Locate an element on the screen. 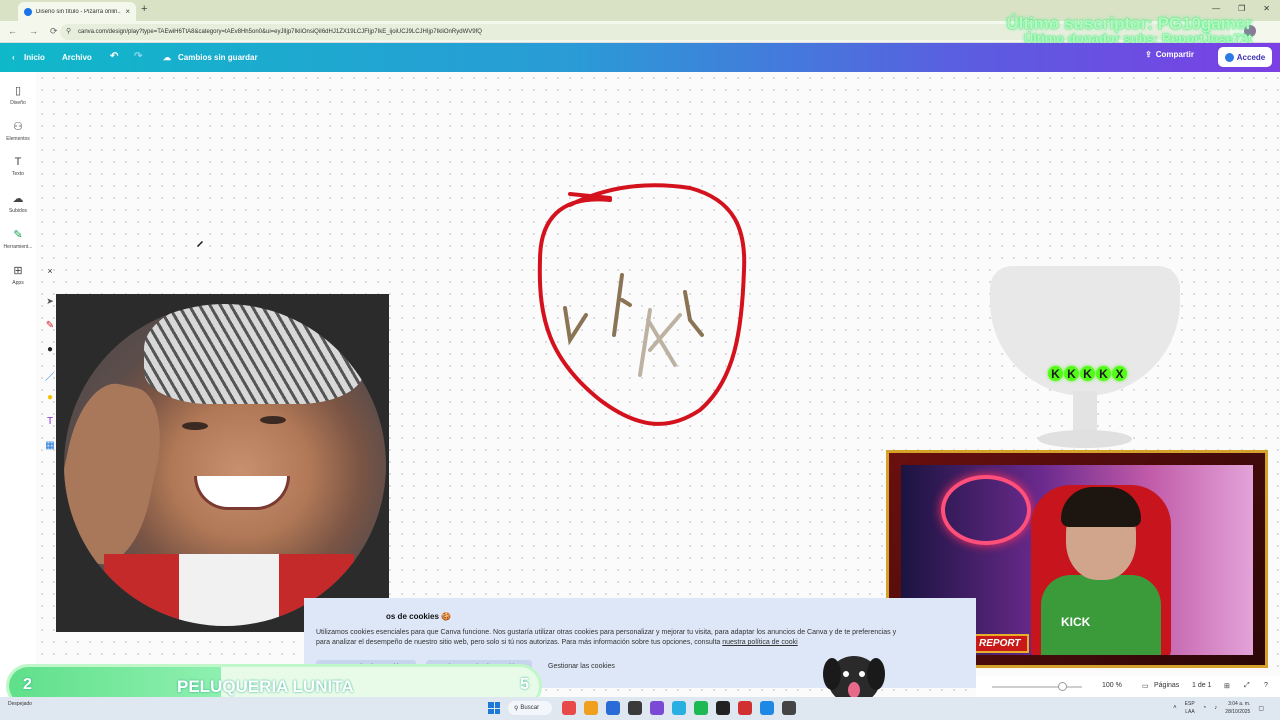 The width and height of the screenshot is (1280, 720). back-icon: ← is located at coordinates (12, 31).